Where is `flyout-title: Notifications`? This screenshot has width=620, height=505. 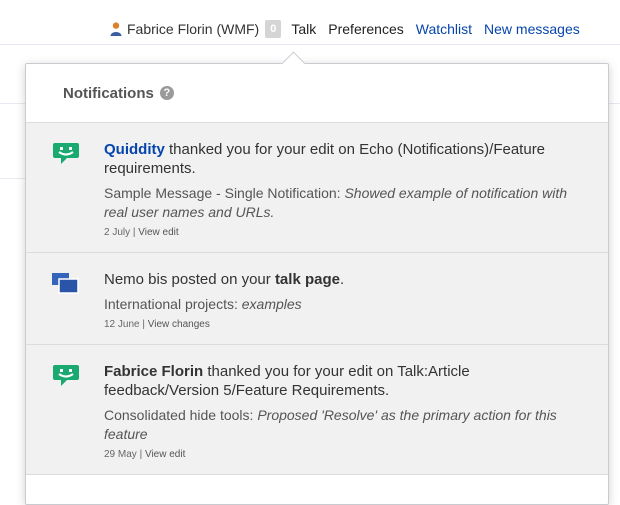
flyout-title: Notifications is located at coordinates (108, 93).